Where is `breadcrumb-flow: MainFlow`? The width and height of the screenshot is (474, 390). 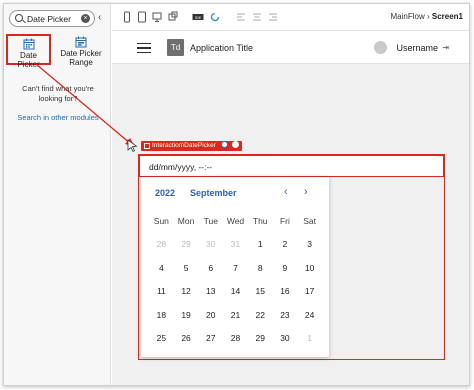 breadcrumb-flow: MainFlow is located at coordinates (407, 16).